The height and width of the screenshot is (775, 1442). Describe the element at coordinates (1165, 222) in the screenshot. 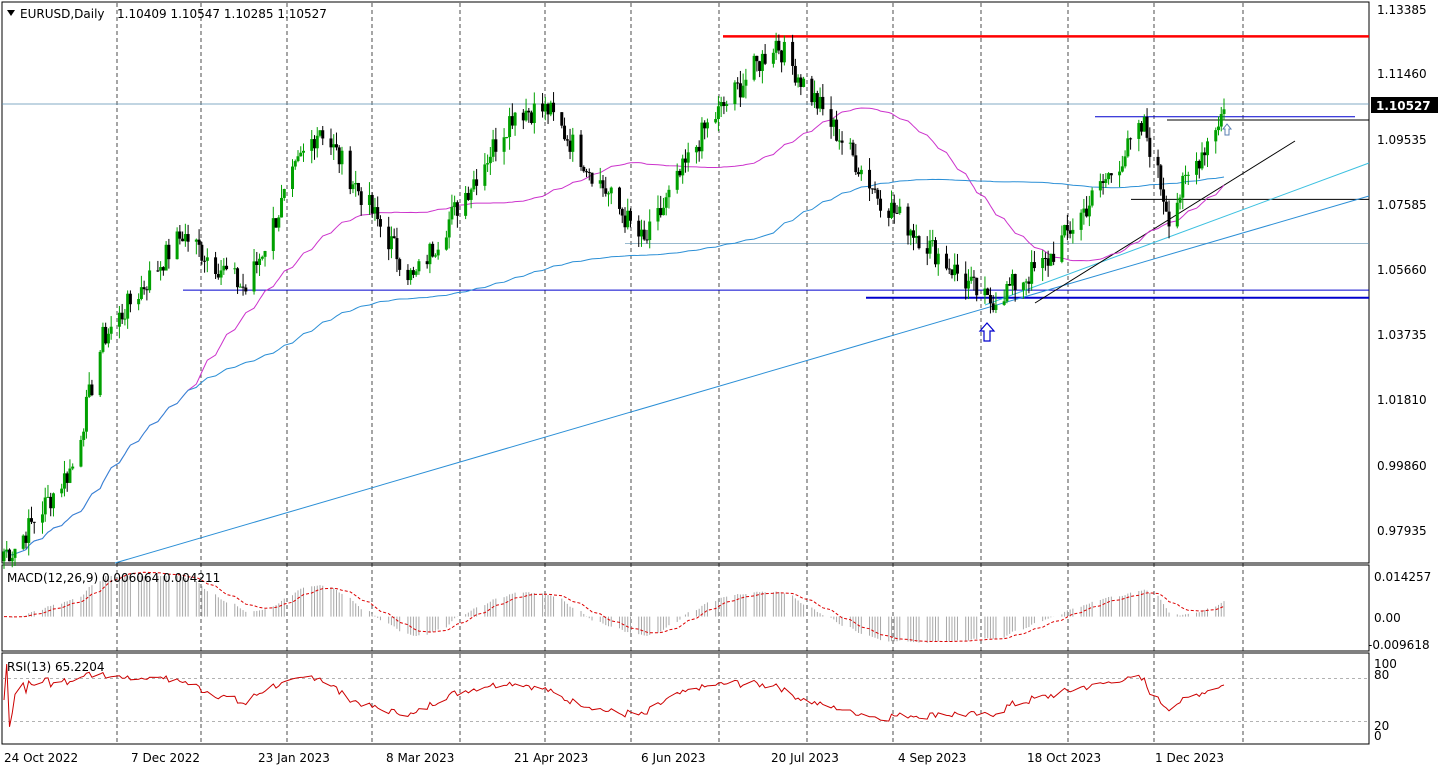

I see `trendline-black` at that location.